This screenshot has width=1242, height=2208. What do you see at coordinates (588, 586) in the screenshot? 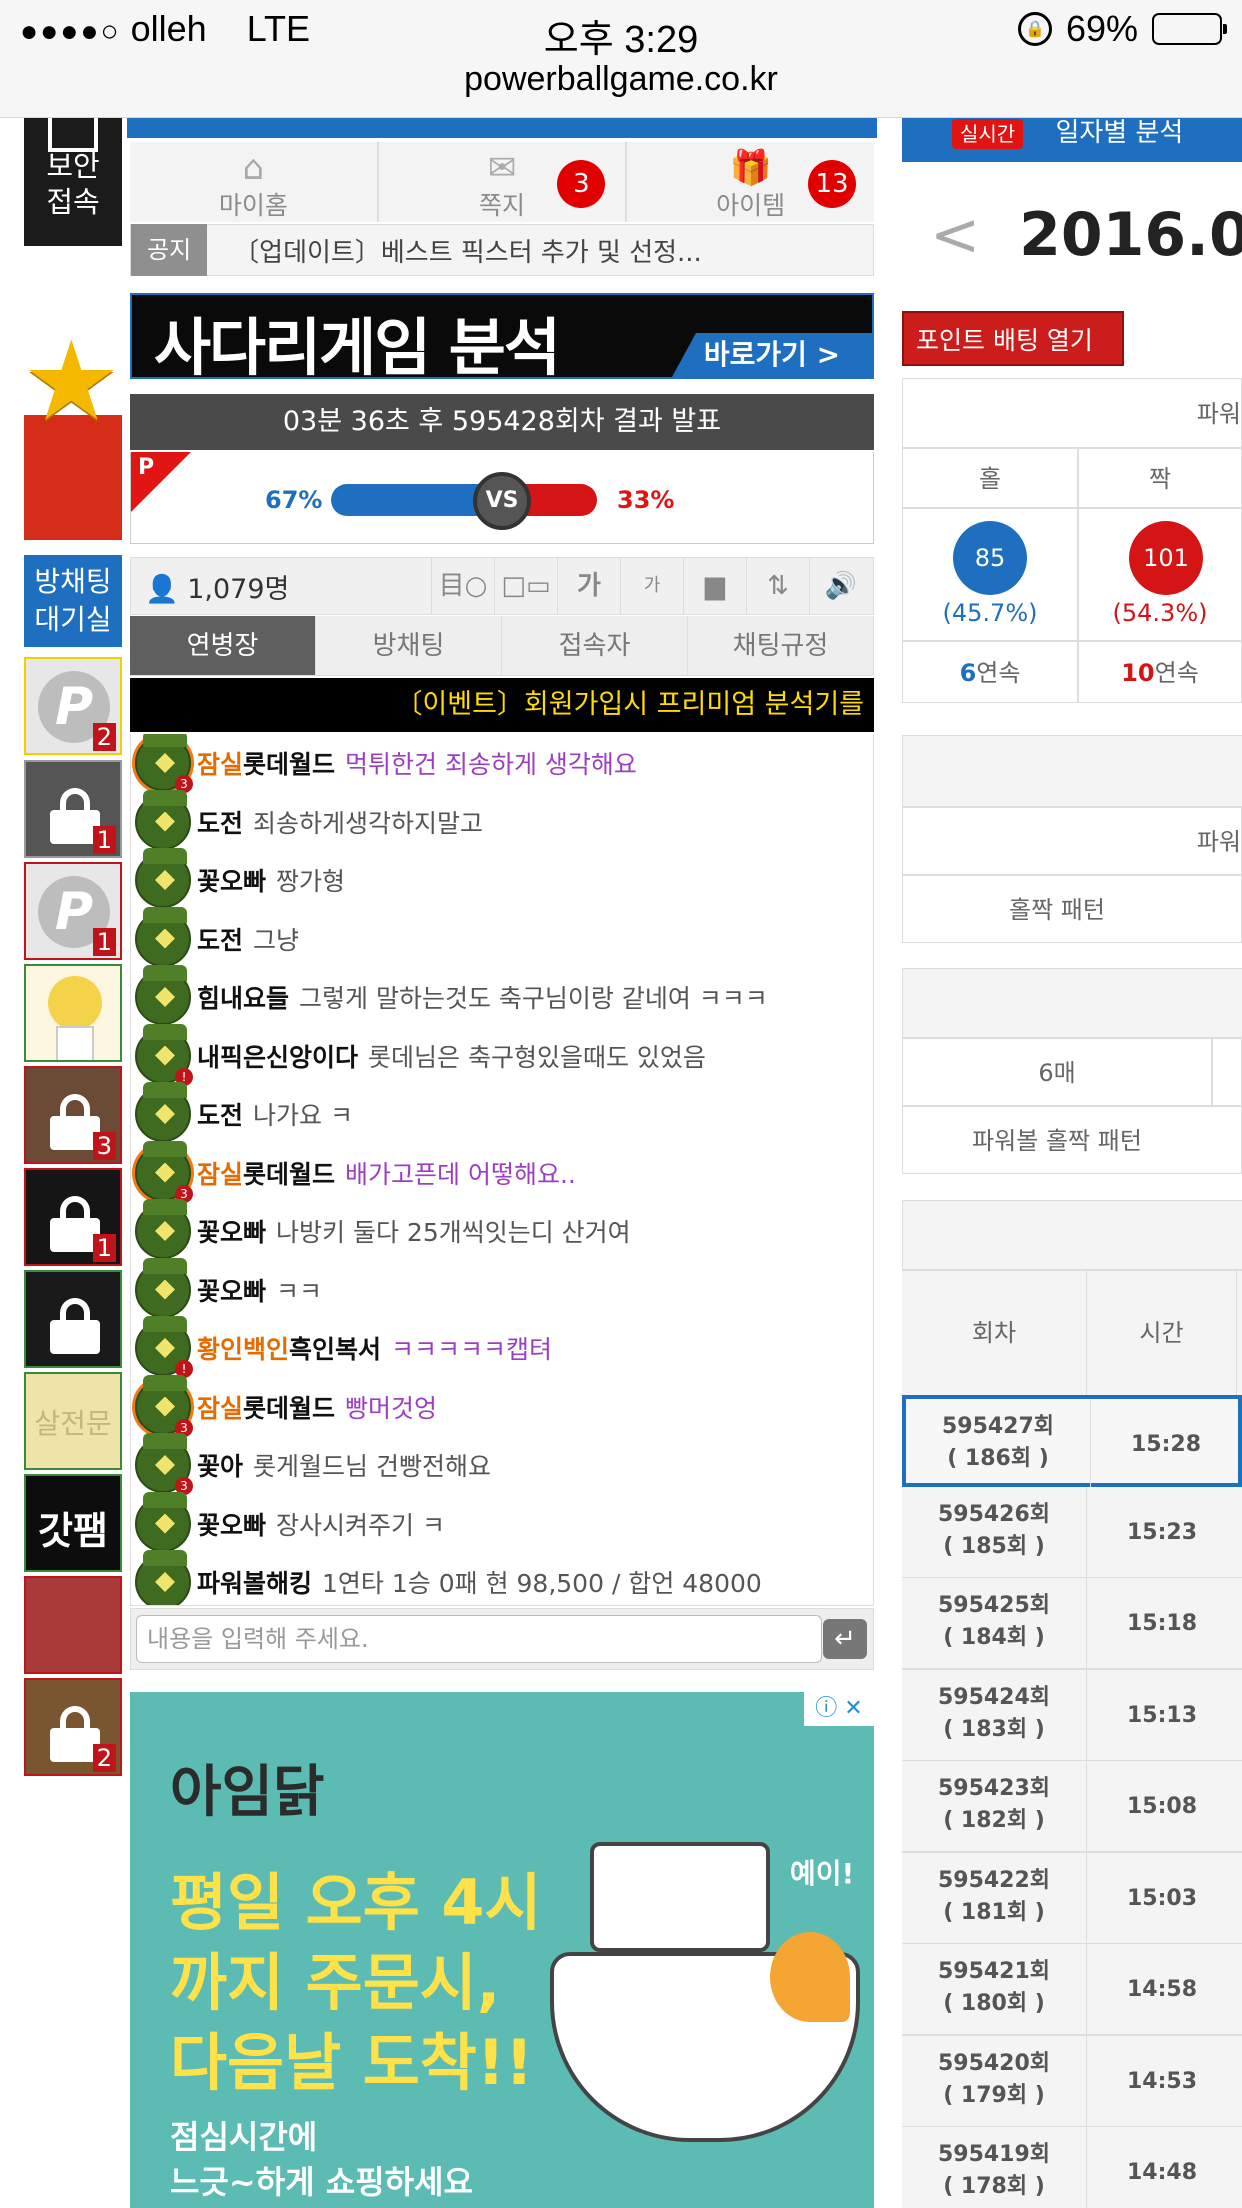
I see `font-large-icon: 가` at bounding box center [588, 586].